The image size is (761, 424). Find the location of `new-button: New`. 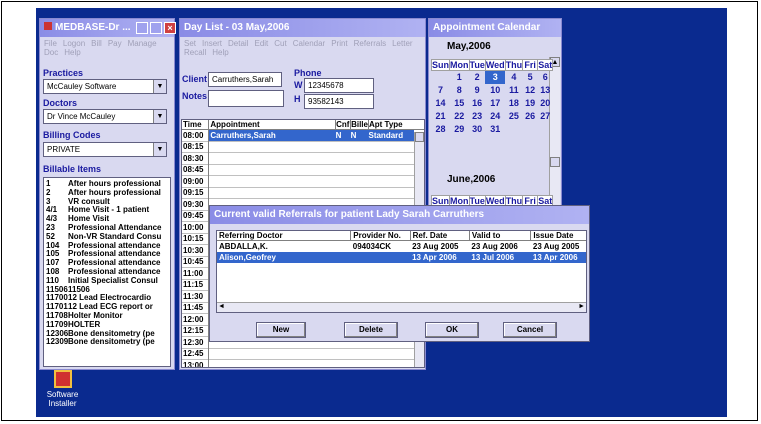

new-button: New is located at coordinates (281, 330).